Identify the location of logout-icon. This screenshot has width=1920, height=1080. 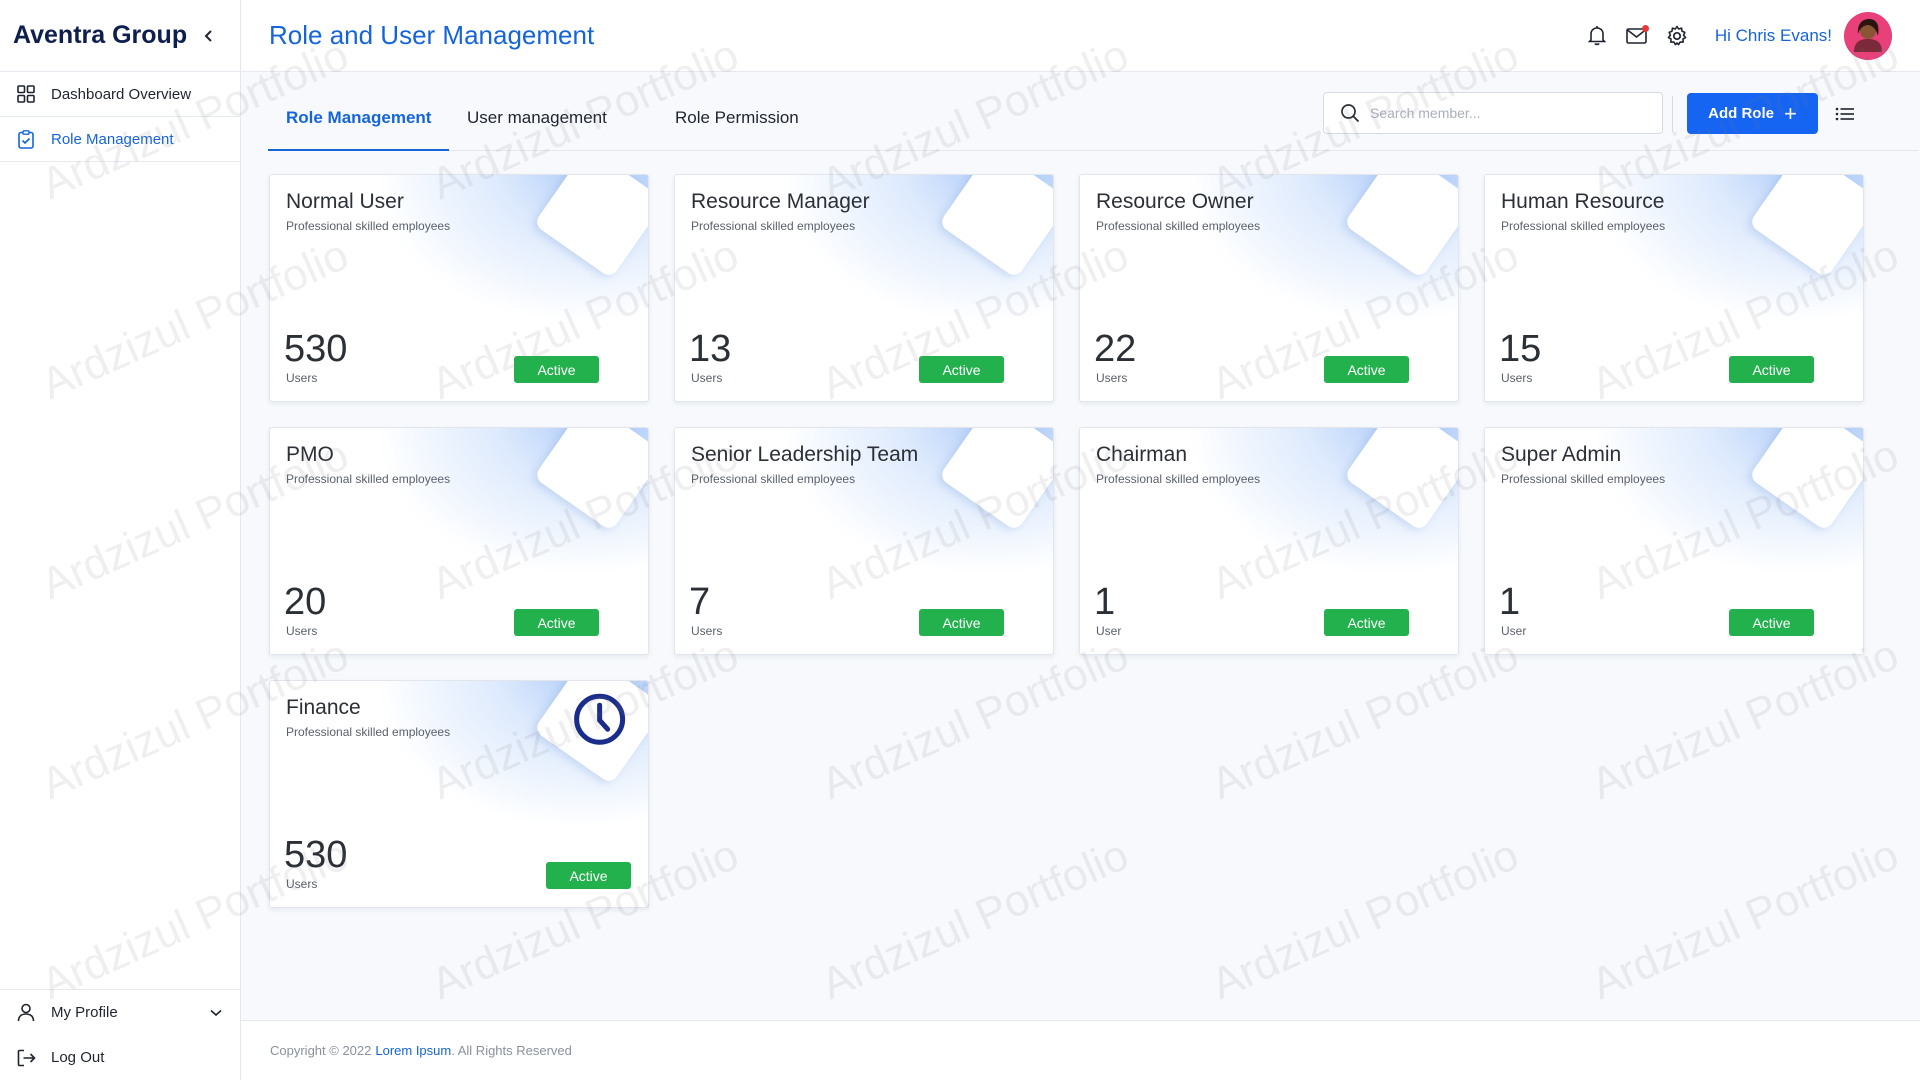
(26, 1058).